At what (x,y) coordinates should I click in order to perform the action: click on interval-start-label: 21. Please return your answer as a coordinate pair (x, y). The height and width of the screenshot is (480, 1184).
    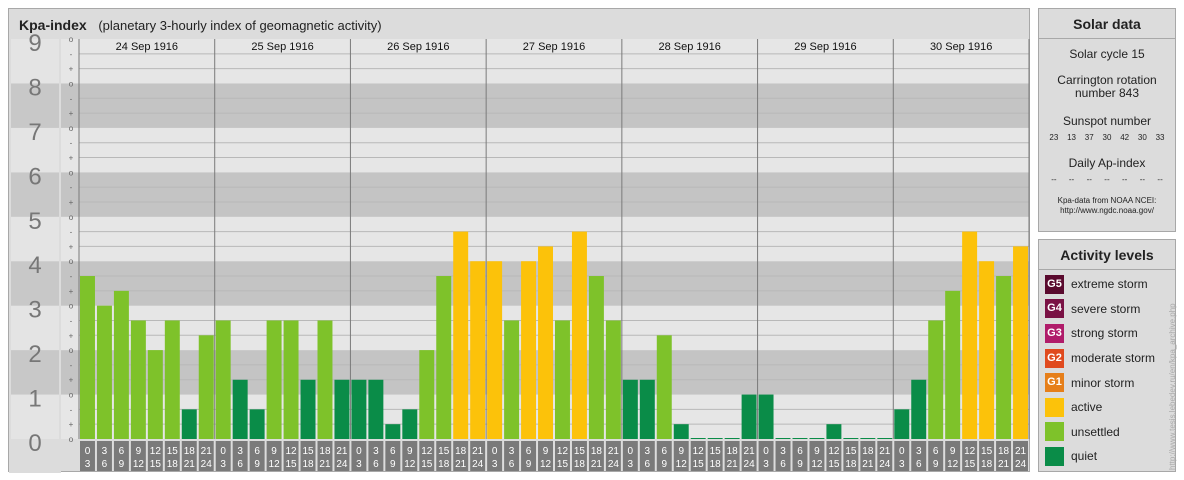
    Looking at the image, I should click on (478, 451).